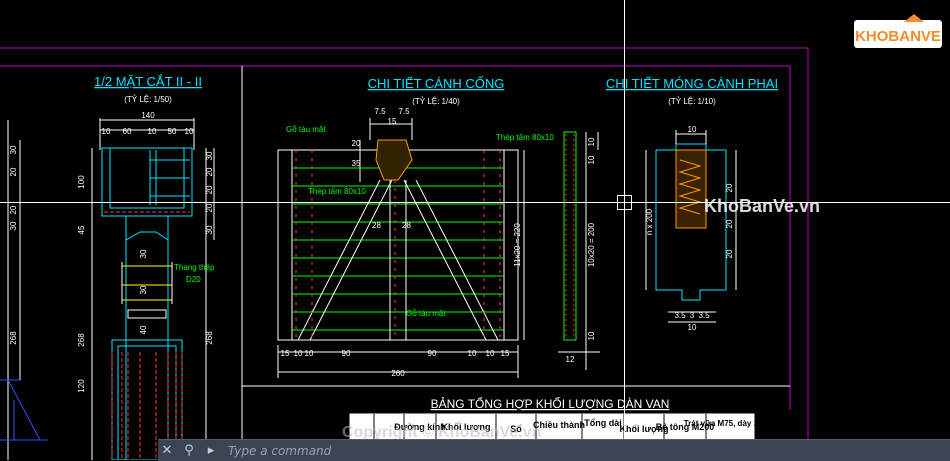 Image resolution: width=950 pixels, height=461 pixels. Describe the element at coordinates (406, 225) in the screenshot. I see `mid-angle-b: 28` at that location.